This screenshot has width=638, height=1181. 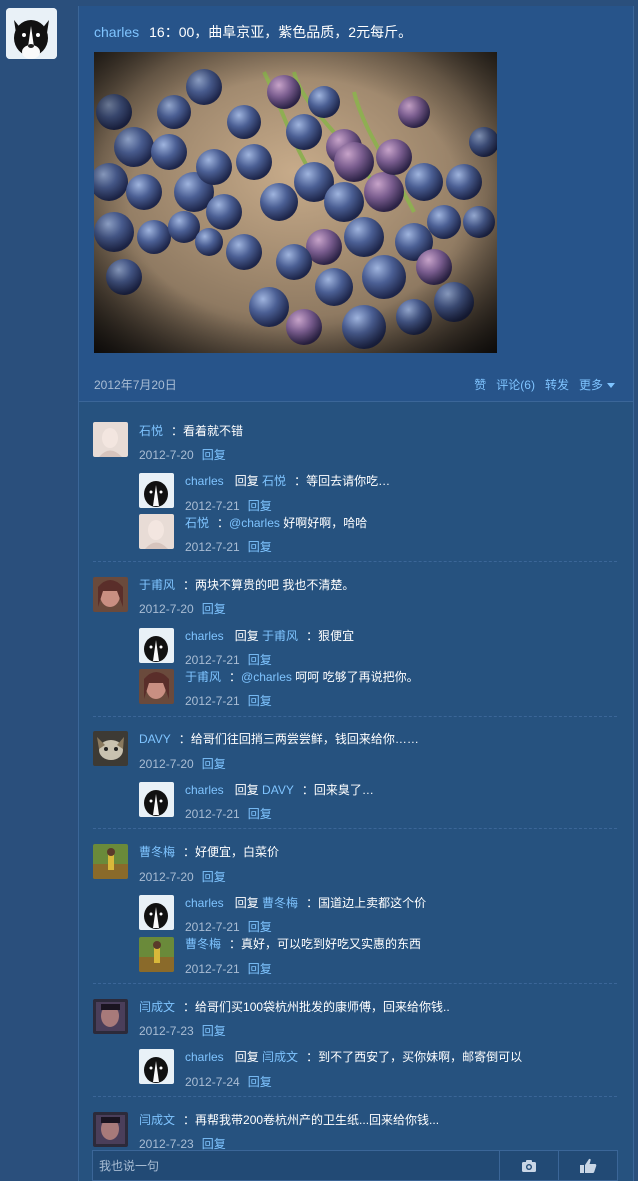 I want to click on poster-avatar, so click(x=31, y=33).